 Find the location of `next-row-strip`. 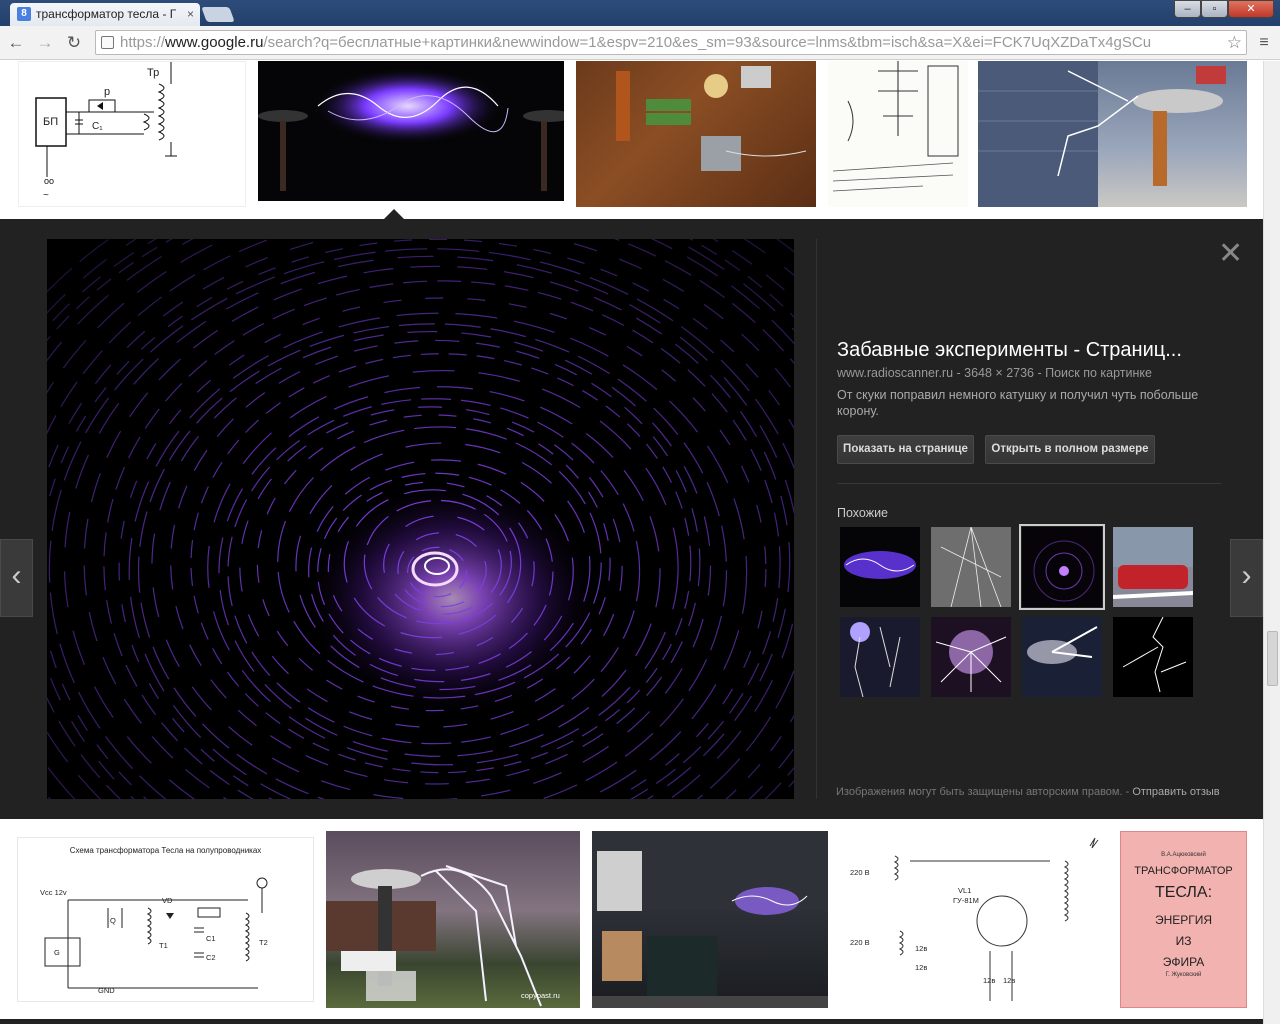

next-row-strip is located at coordinates (631, 1021).